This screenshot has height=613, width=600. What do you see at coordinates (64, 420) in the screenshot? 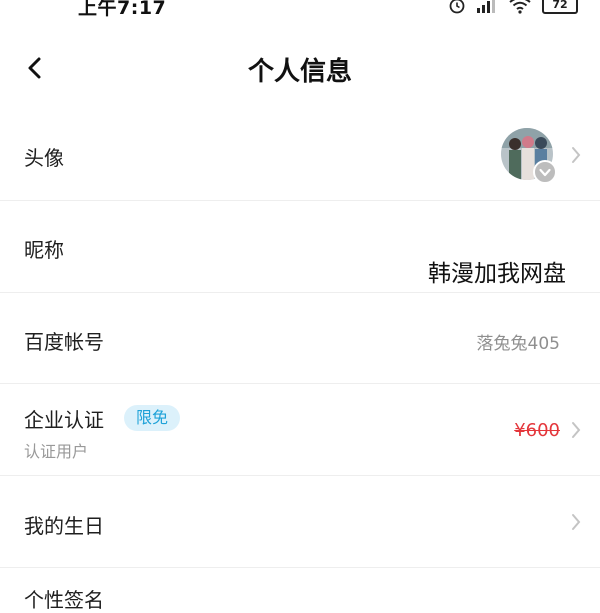
I see `enterprise-label: 企业认证` at bounding box center [64, 420].